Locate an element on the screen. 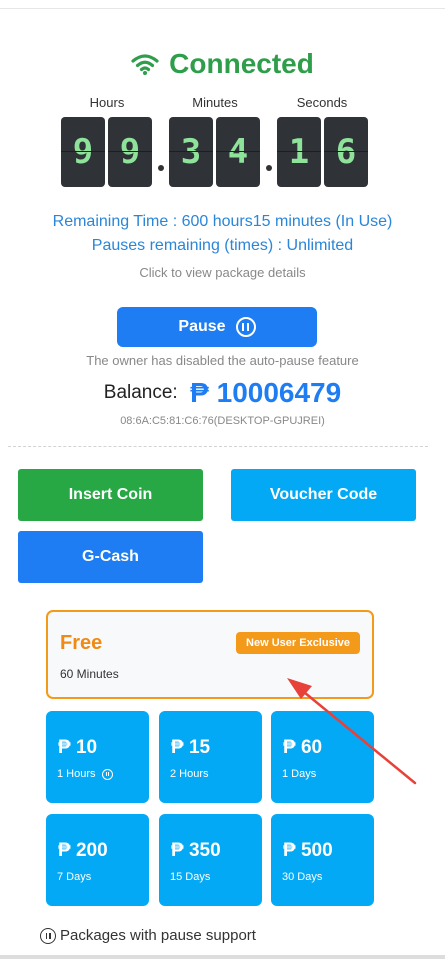 The height and width of the screenshot is (959, 445). connection-status: Connected is located at coordinates (222, 64).